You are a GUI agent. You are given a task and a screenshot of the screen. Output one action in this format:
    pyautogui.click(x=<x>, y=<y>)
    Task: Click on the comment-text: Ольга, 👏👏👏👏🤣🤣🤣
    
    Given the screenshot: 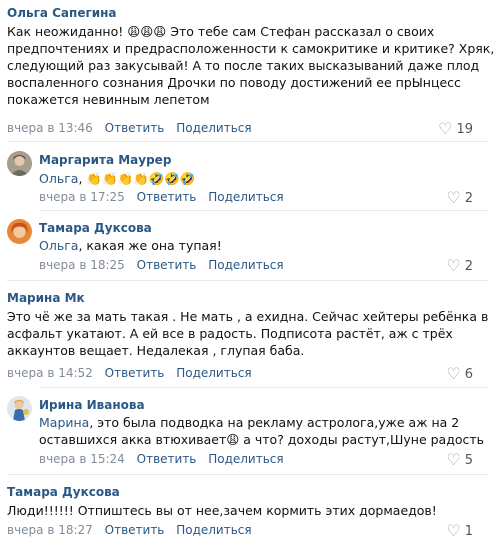 What is the action you would take?
    pyautogui.click(x=117, y=178)
    